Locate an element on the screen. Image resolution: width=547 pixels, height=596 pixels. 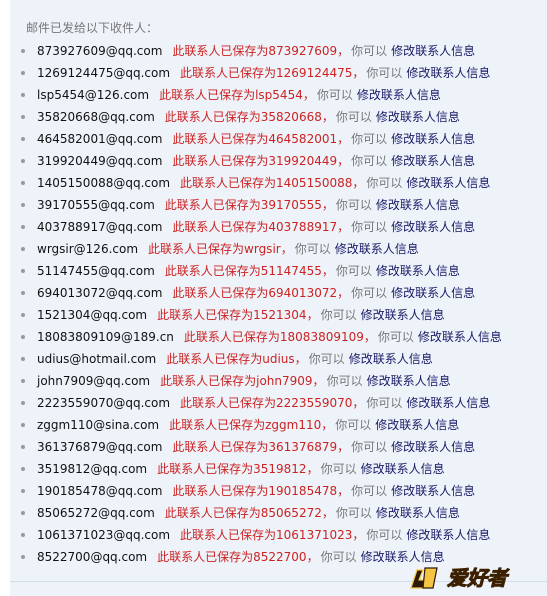
saved-as-notice: 此联系人已保存为8522700 is located at coordinates (232, 557).